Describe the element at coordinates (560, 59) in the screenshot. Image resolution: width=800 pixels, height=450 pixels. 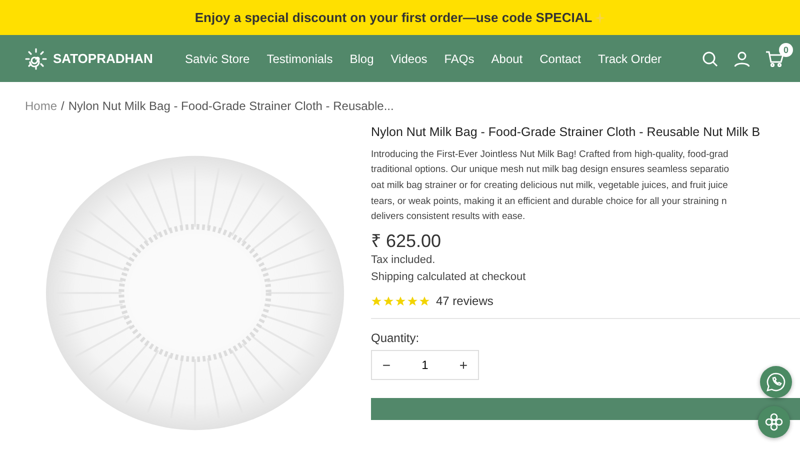
I see `nav-link: Contact` at that location.